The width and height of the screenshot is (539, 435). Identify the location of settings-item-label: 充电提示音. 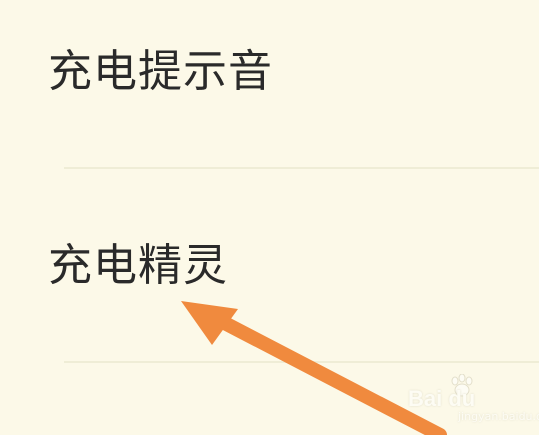
(160, 71).